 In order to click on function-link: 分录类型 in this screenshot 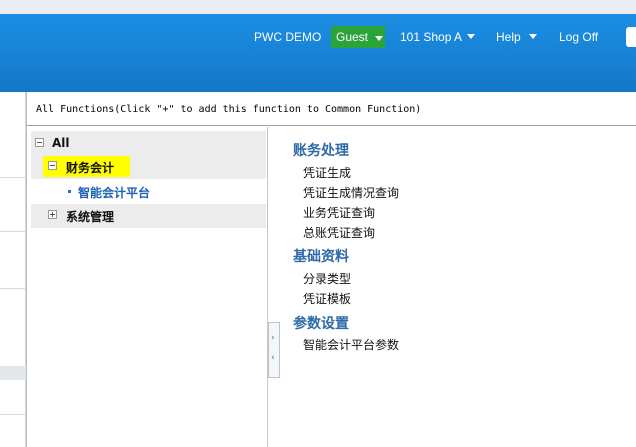, I will do `click(327, 278)`.